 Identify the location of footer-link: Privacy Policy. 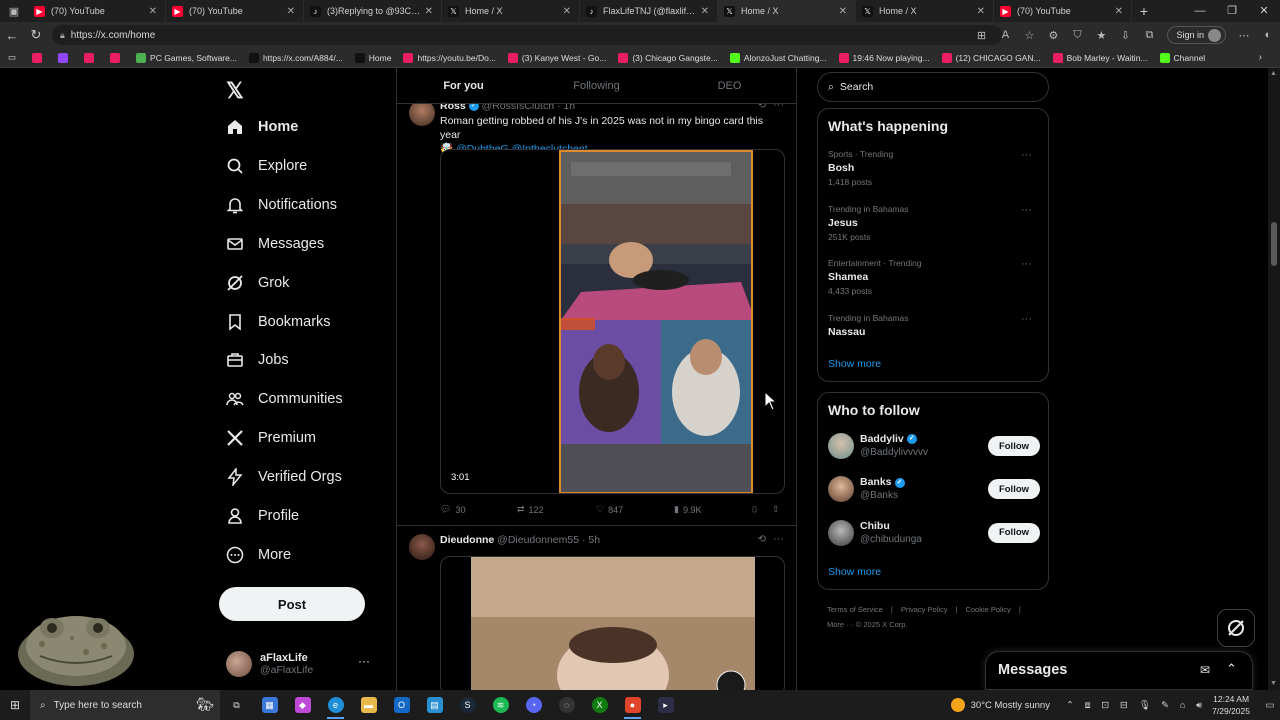
(924, 609).